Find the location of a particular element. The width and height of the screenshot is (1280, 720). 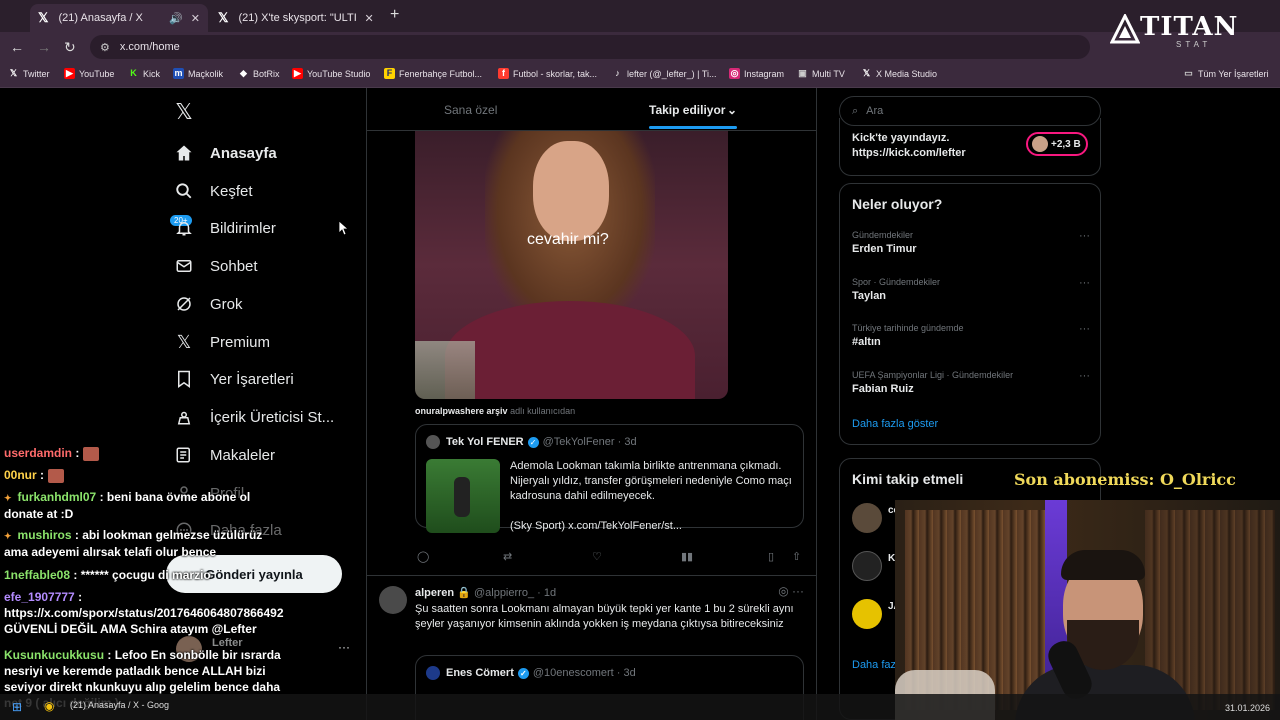

author-name: Tek Yol FENER is located at coordinates (485, 442).